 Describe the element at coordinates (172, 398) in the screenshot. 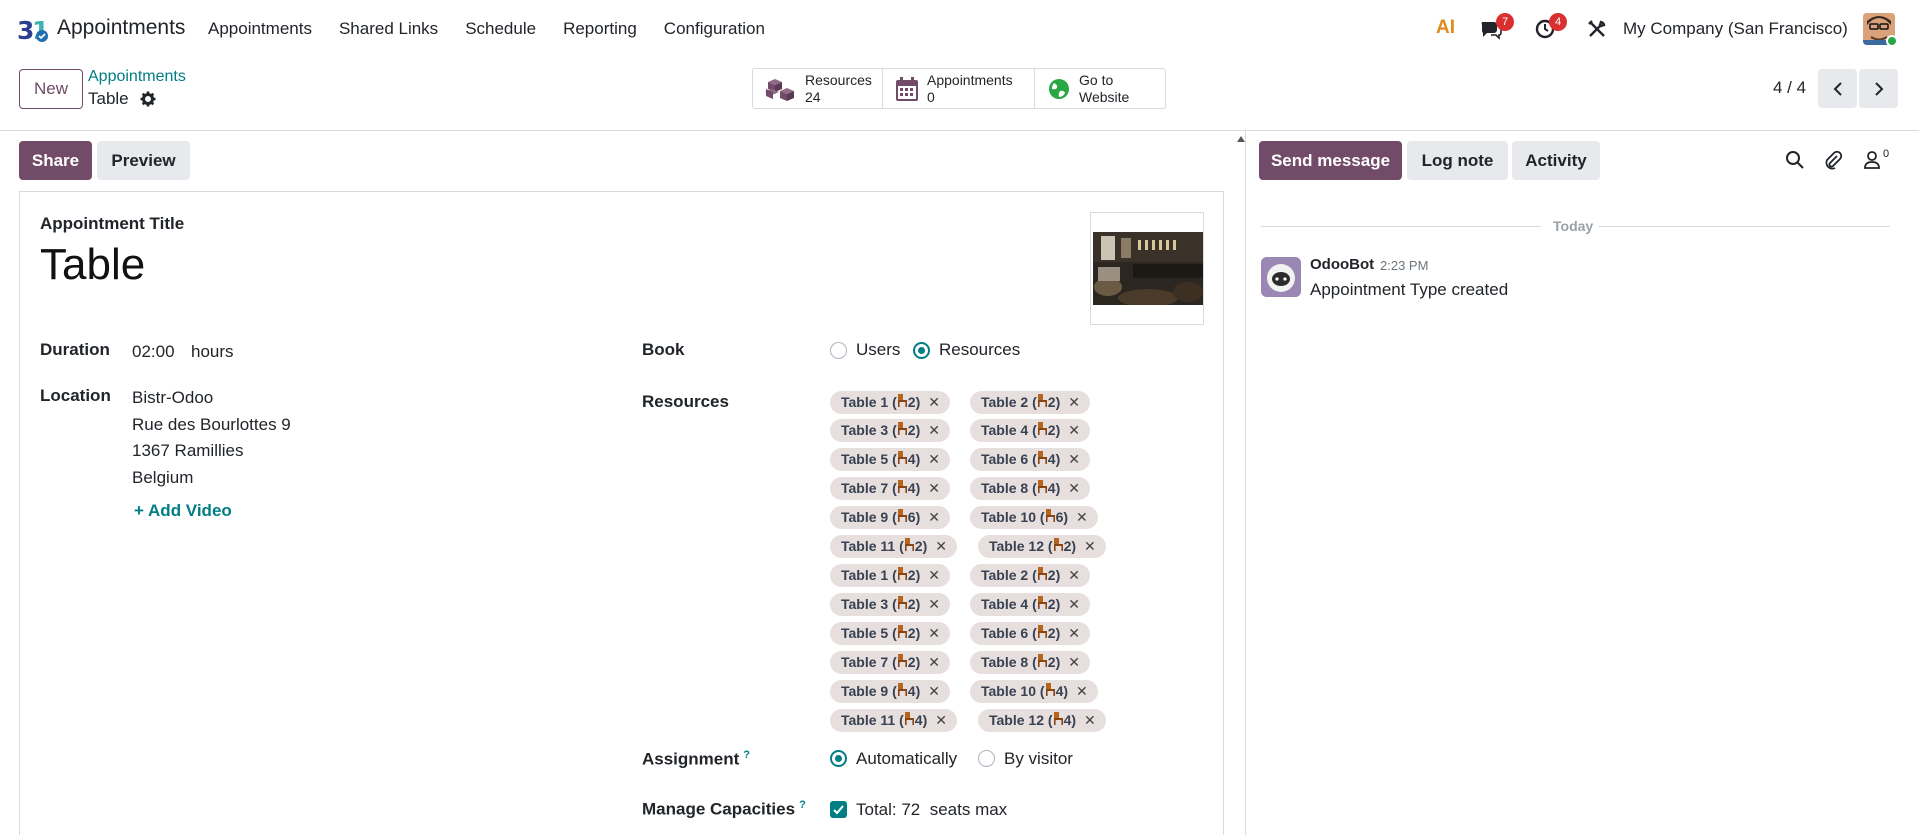

I see `location-line-1: Bistr-Odoo` at that location.